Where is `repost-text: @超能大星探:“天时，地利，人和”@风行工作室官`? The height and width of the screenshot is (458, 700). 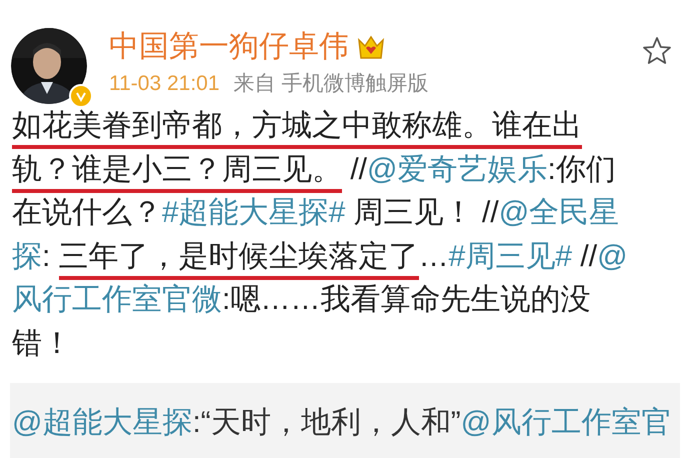 repost-text: @超能大星探:“天时，地利，人和”@风行工作室官 is located at coordinates (342, 423).